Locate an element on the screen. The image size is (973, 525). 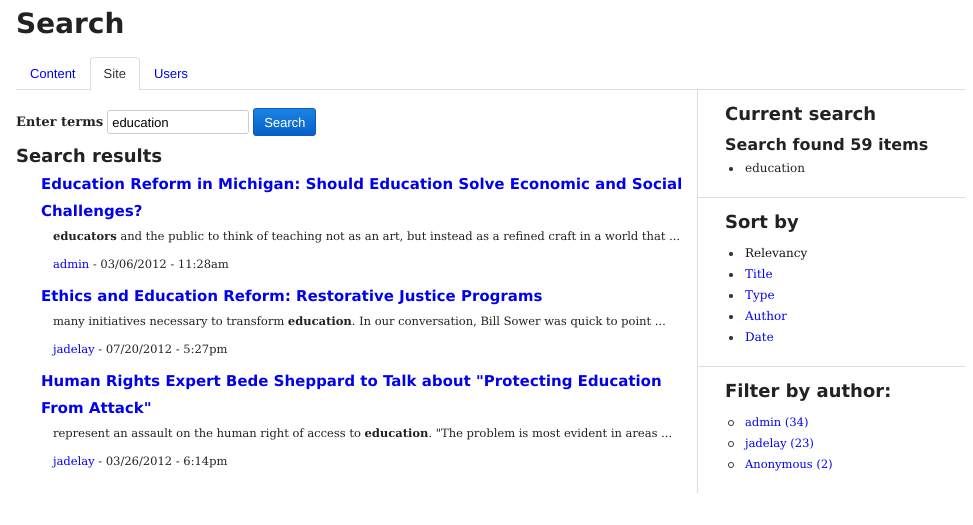
sort-option: Title is located at coordinates (759, 274).